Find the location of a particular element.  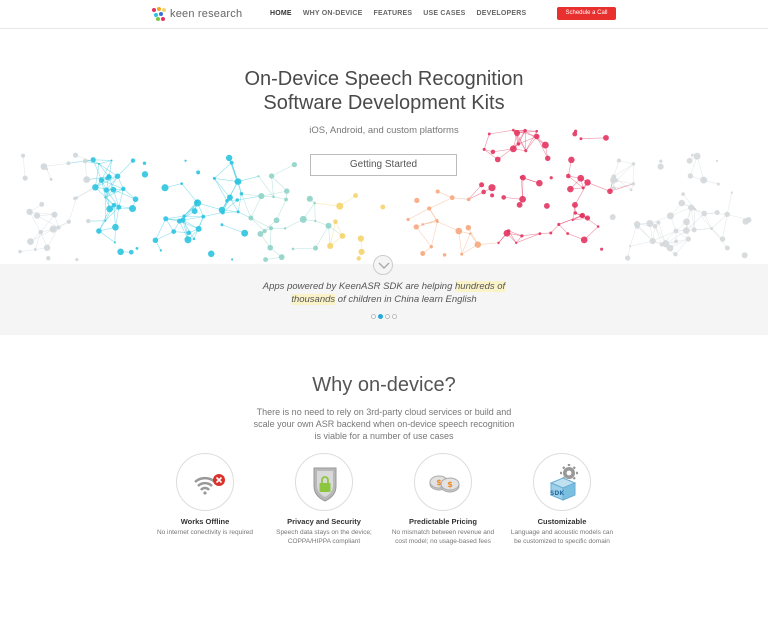

schedule-call-button: Schedule a Call is located at coordinates (586, 13).